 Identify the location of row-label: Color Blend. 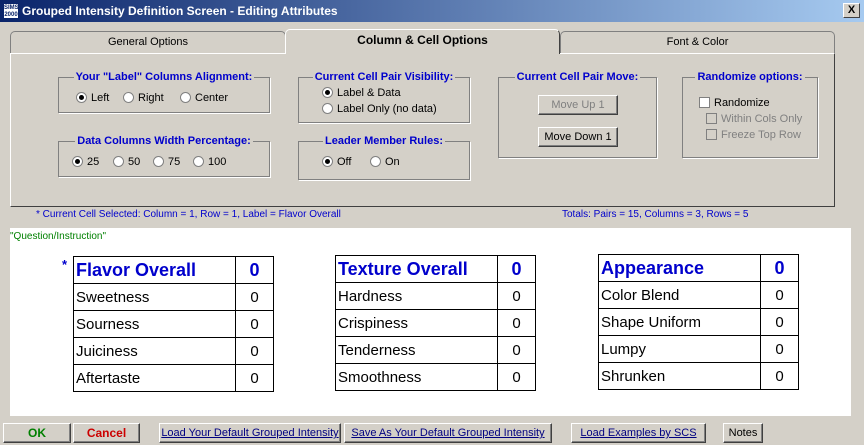
(679, 295).